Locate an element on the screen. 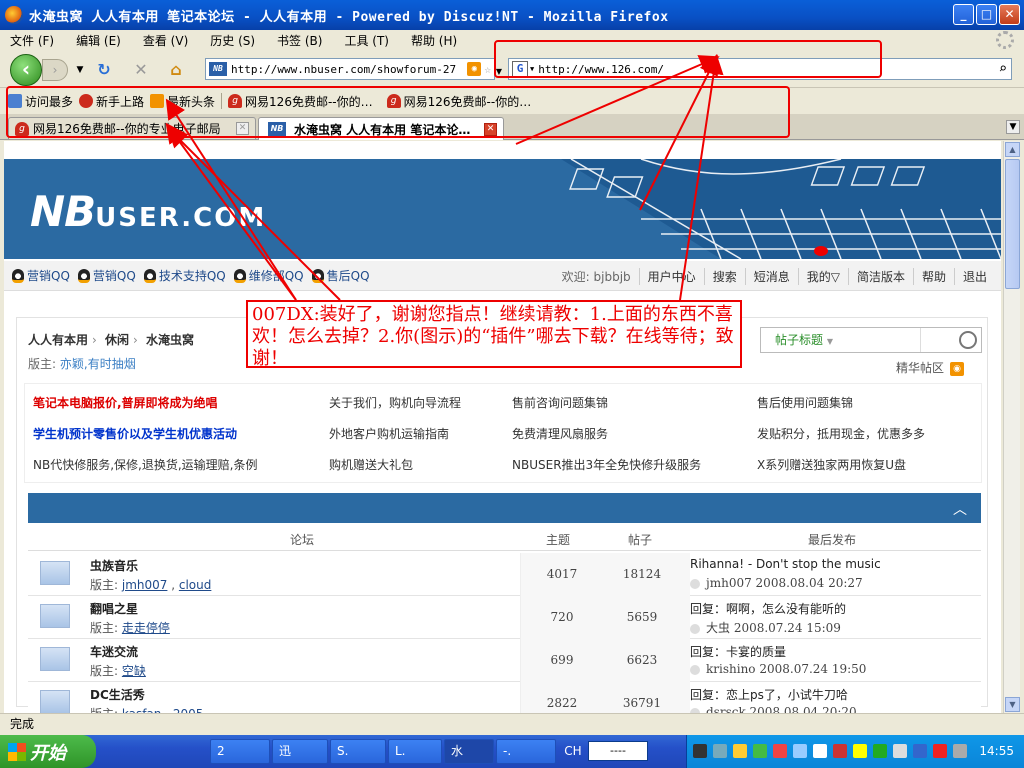 The image size is (1024, 768). menu-edit: 编辑 (E) is located at coordinates (98, 40).